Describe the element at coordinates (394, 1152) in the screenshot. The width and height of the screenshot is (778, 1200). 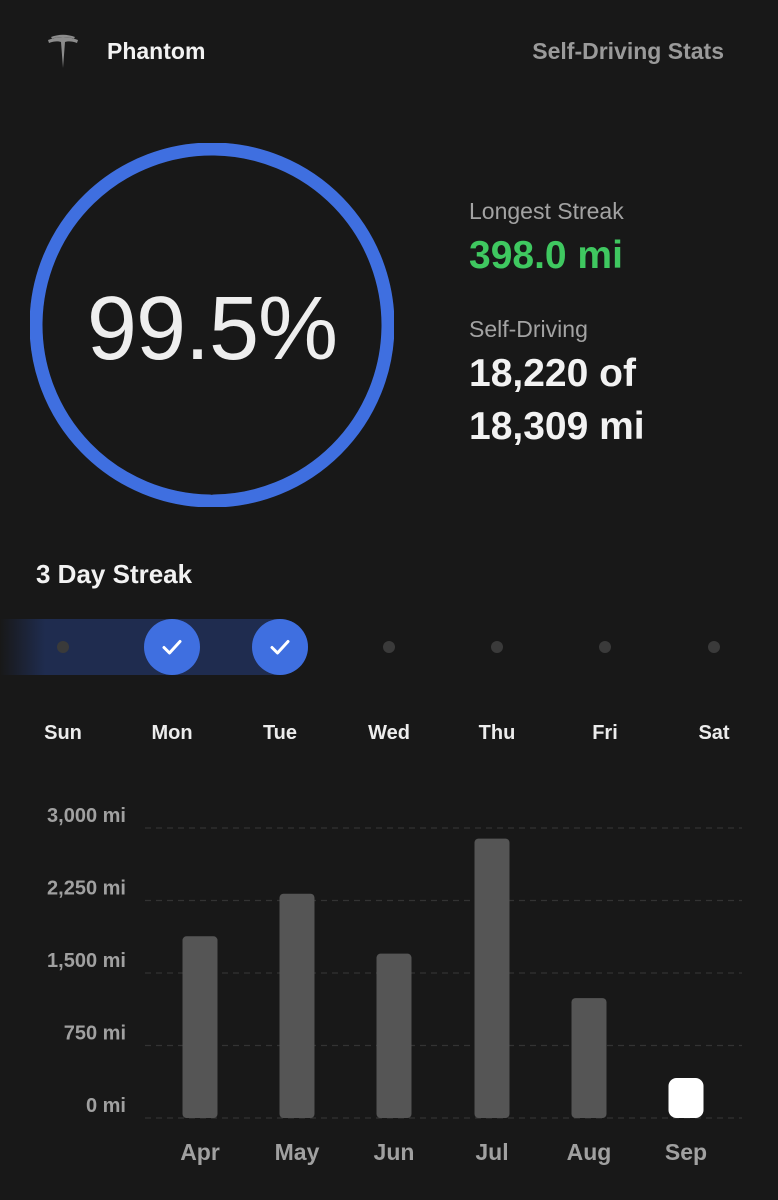
I see `x-tick-label: Jun` at that location.